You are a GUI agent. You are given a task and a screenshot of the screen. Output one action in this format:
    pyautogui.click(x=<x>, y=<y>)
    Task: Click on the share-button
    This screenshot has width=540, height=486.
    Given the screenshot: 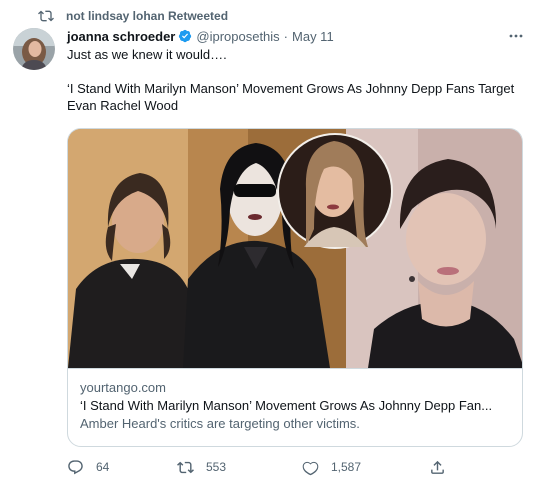 What is the action you would take?
    pyautogui.click(x=443, y=467)
    